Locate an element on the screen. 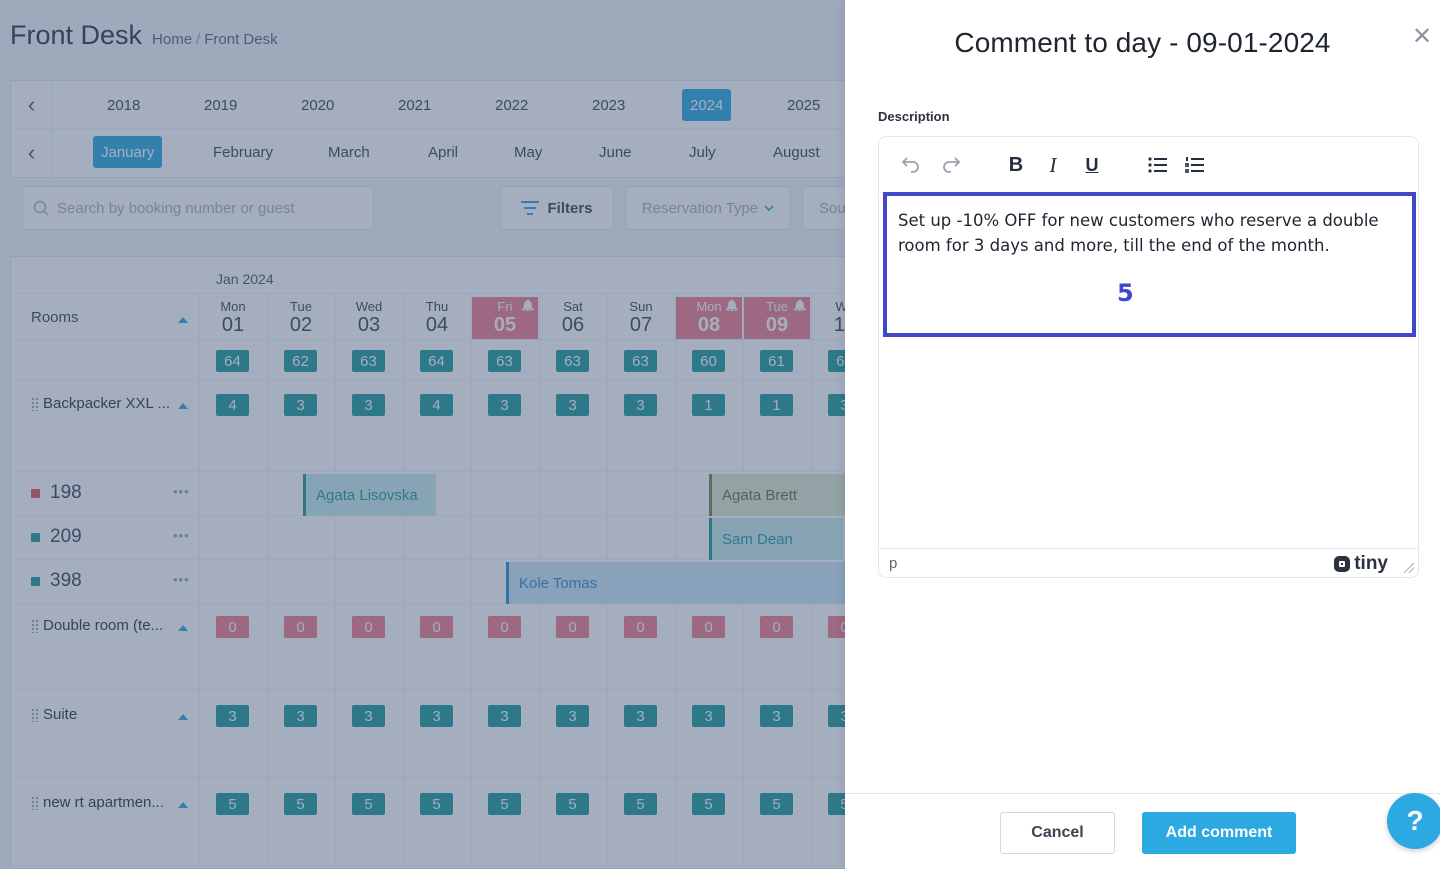 The height and width of the screenshot is (869, 1440). bullet-list-button is located at coordinates (1158, 165).